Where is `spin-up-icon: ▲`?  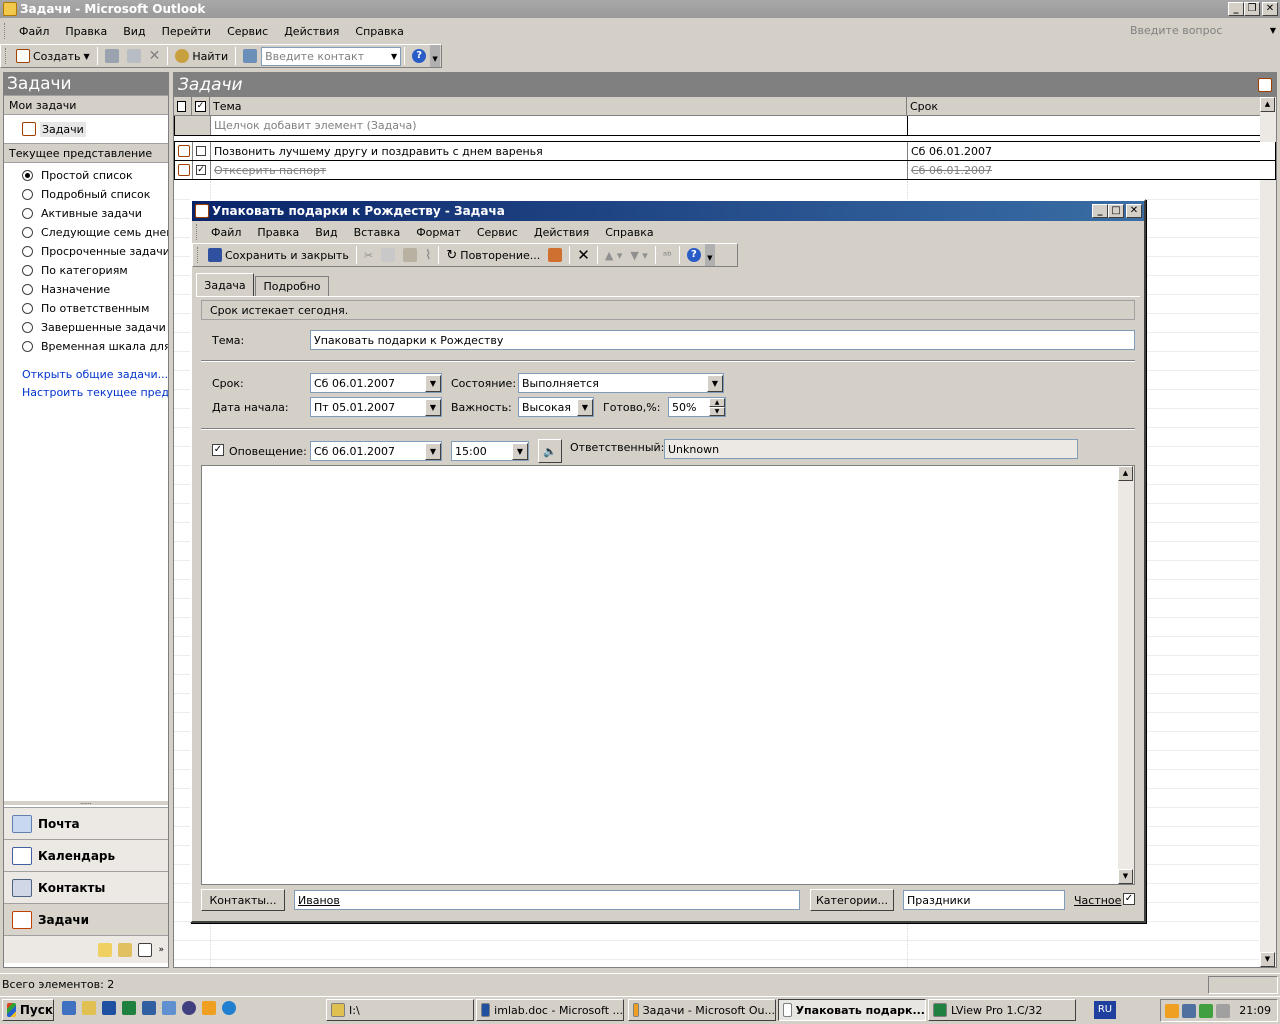
spin-up-icon: ▲ is located at coordinates (717, 402).